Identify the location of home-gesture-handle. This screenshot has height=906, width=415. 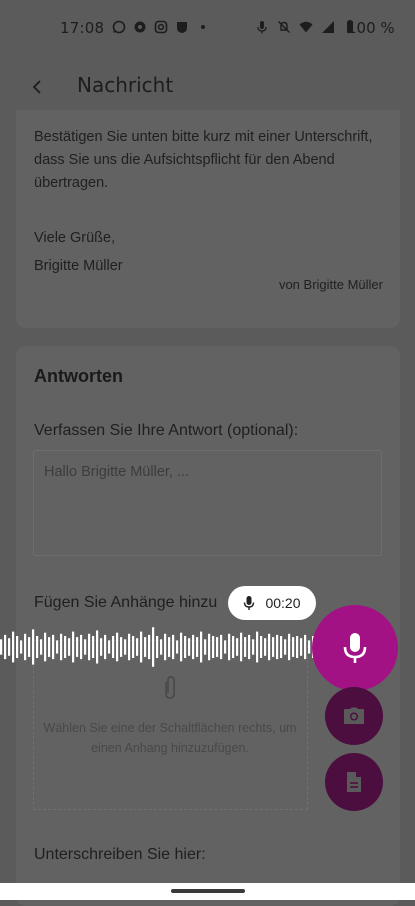
(208, 891).